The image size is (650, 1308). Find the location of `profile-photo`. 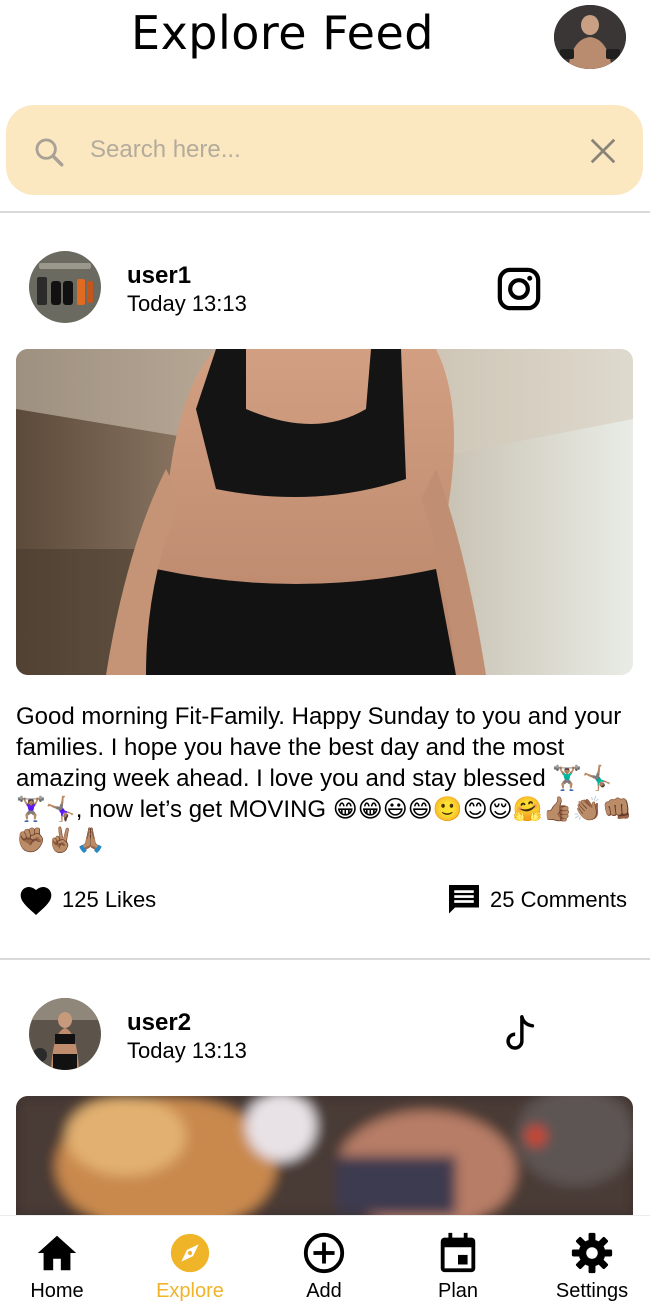

profile-photo is located at coordinates (590, 37).